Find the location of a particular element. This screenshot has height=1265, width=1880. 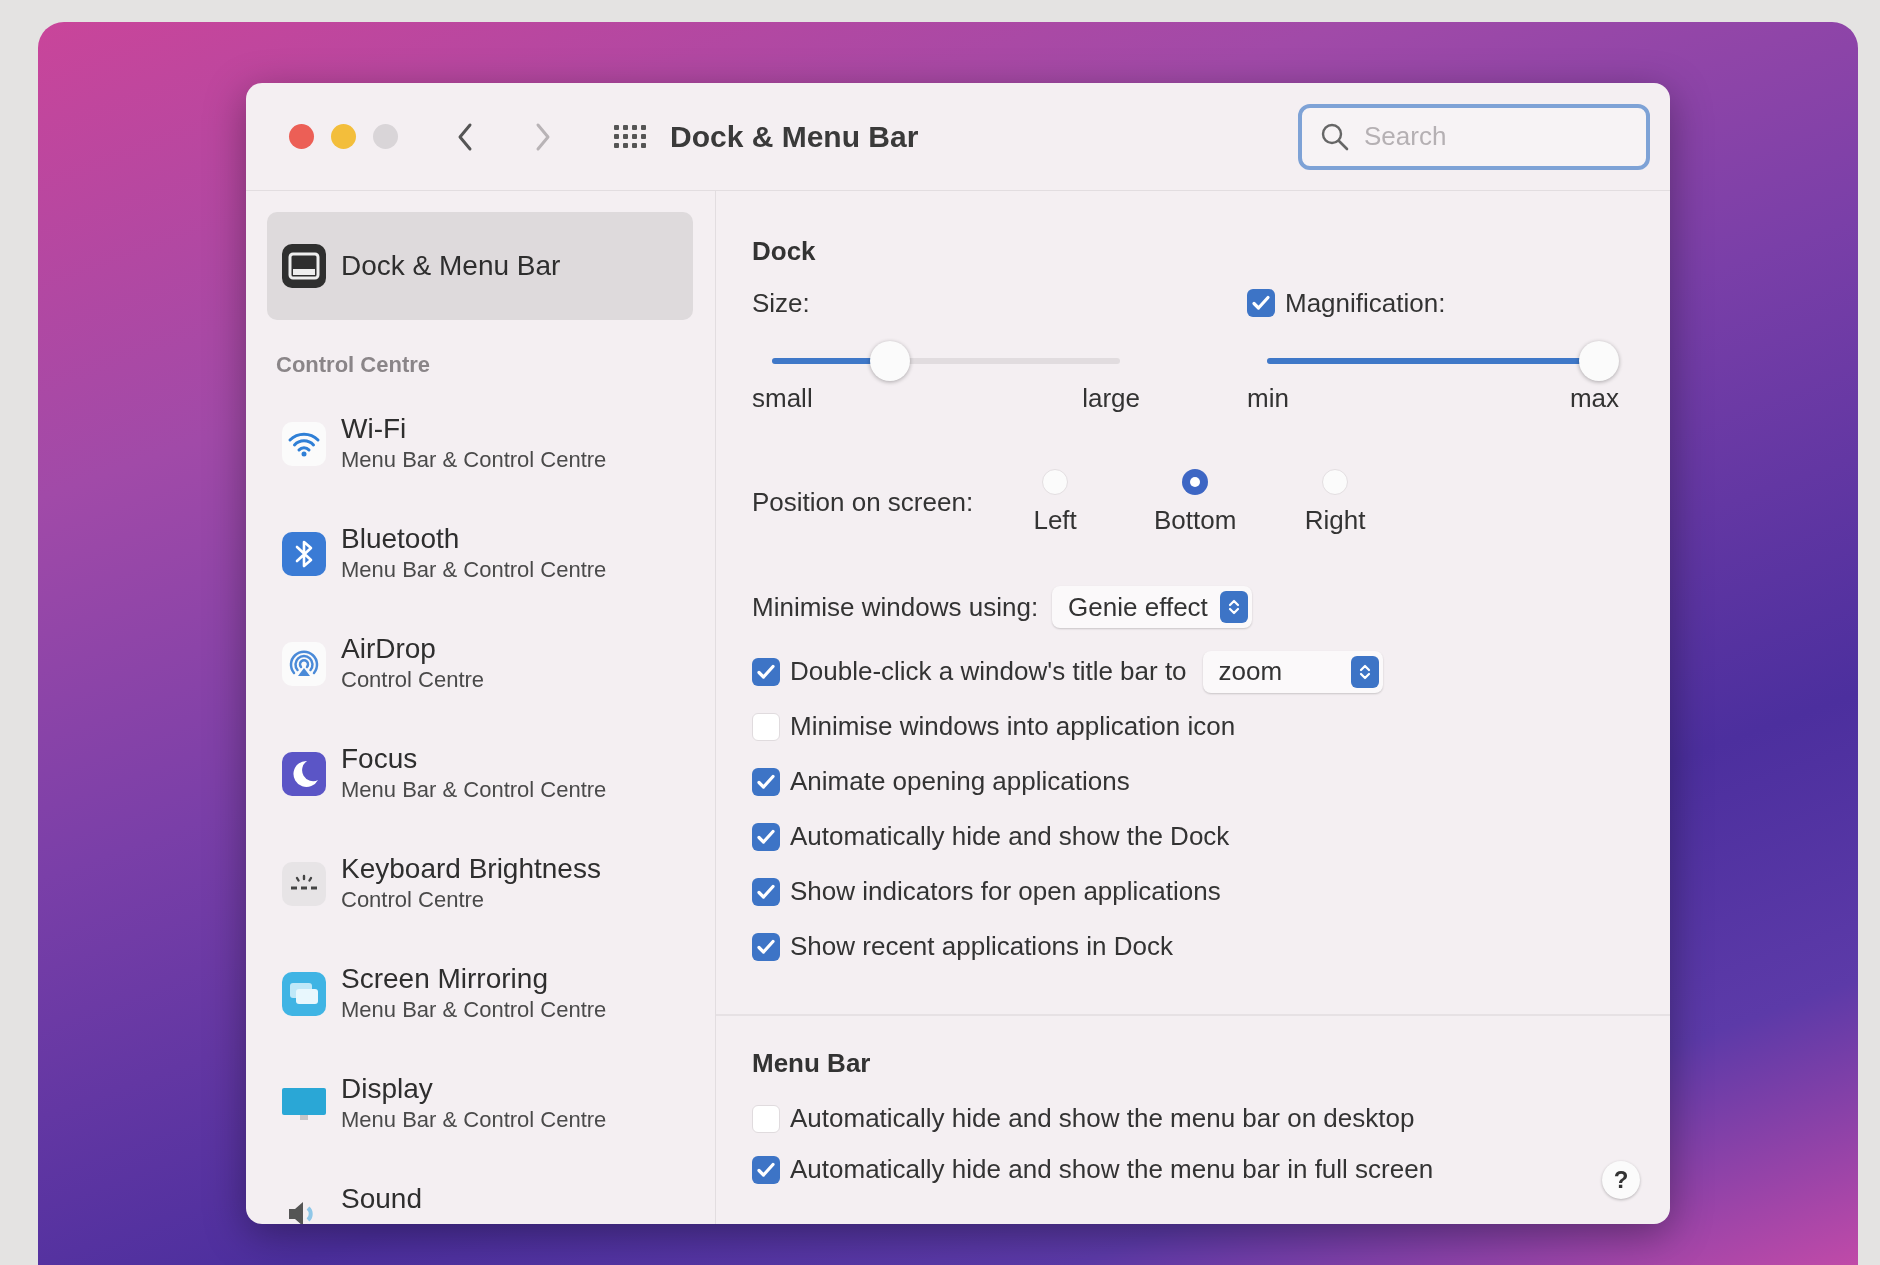

checkbox-label: Double-click a window's title bar to is located at coordinates (988, 671).